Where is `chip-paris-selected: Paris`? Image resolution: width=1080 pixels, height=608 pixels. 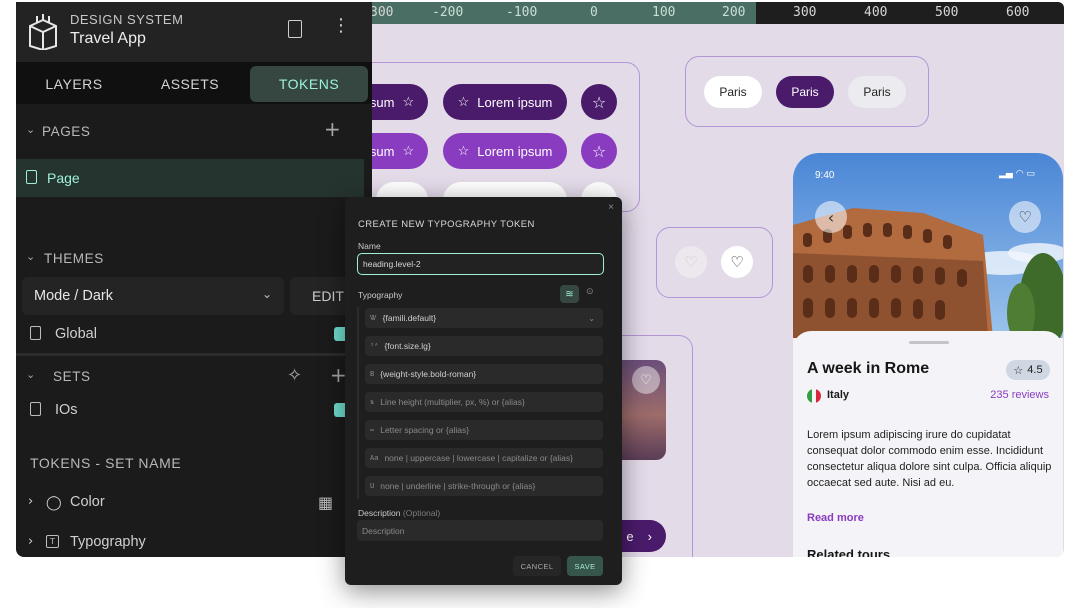
chip-paris-selected: Paris is located at coordinates (805, 92).